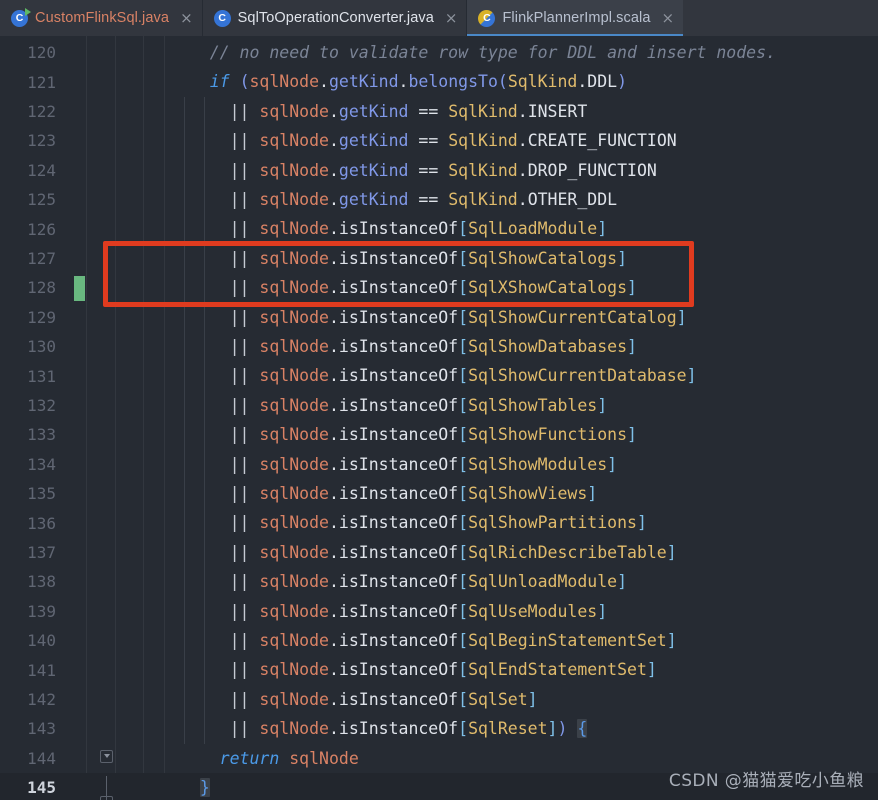 This screenshot has height=800, width=878. What do you see at coordinates (28, 140) in the screenshot?
I see `line-number: 123` at bounding box center [28, 140].